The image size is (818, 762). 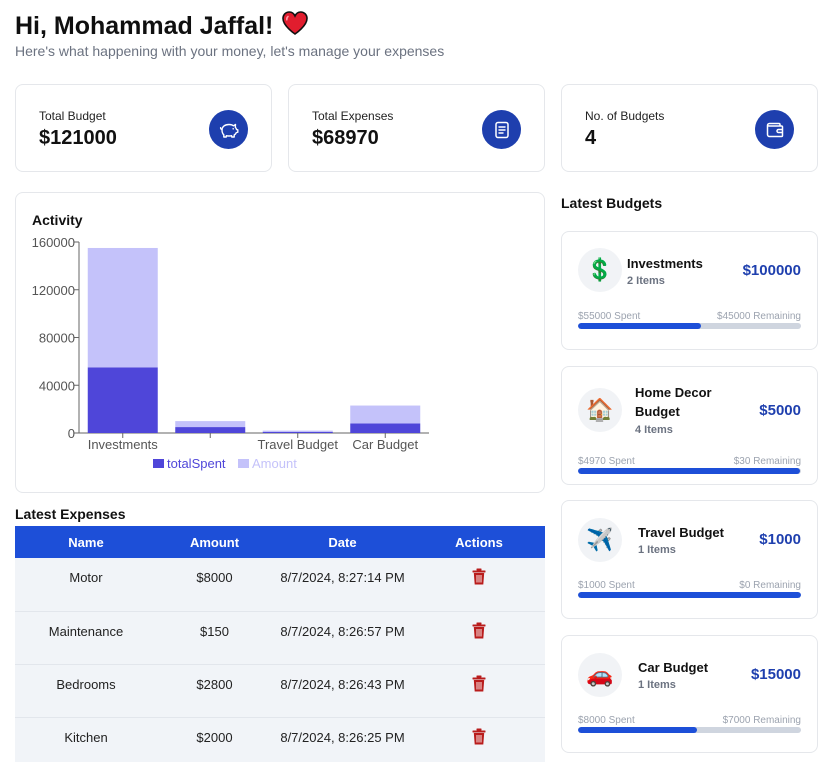 I want to click on table-row: Bedrooms $2800 8/7/2024, 8:26:43 PM, so click(x=280, y=691).